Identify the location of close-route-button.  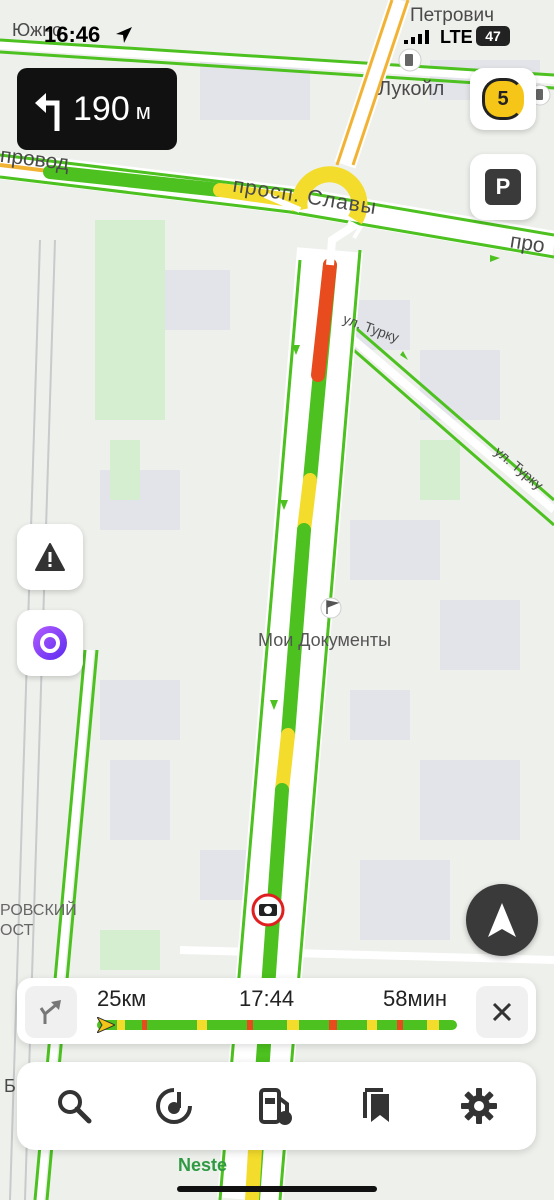
(502, 1012).